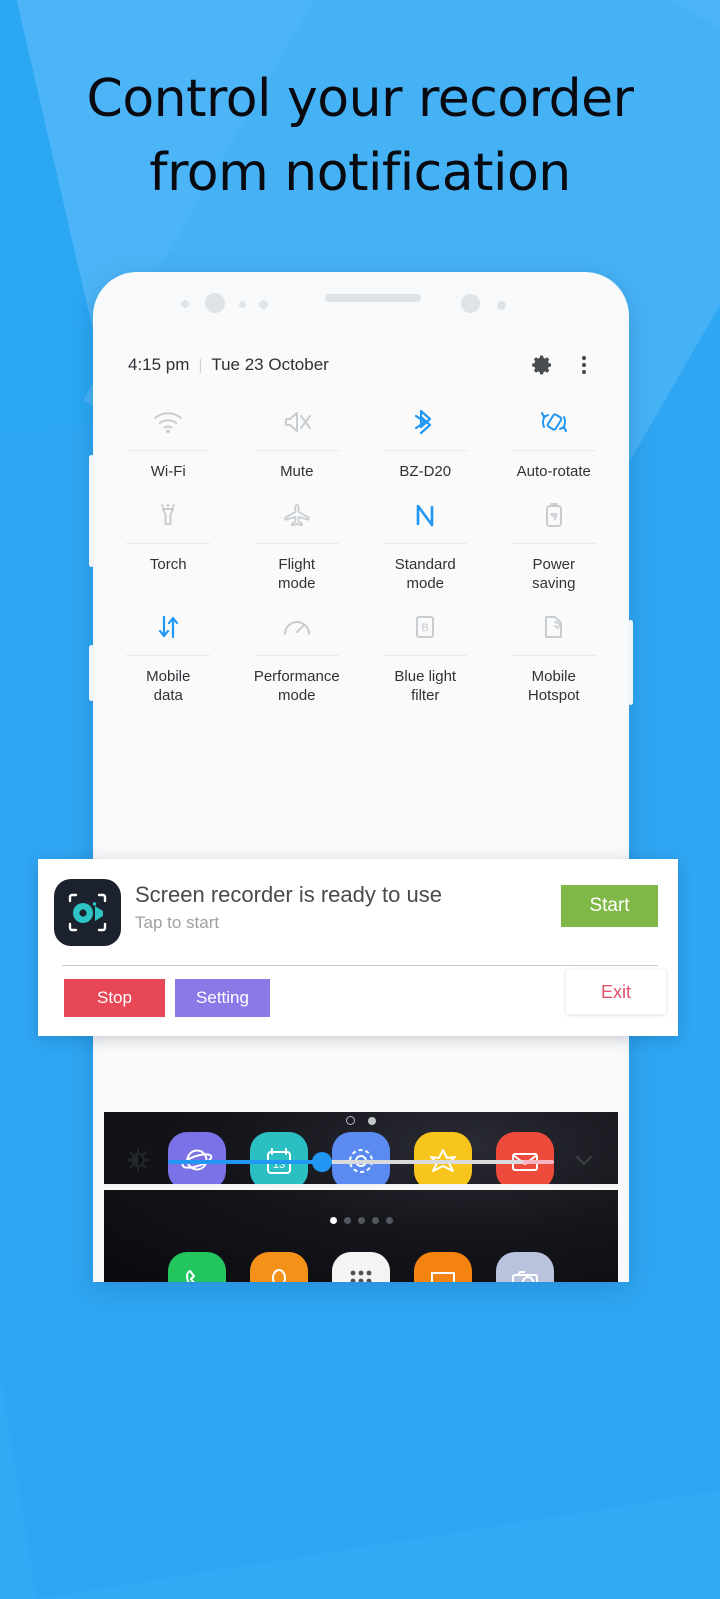 The width and height of the screenshot is (720, 1599). I want to click on chat-icon, so click(443, 1277).